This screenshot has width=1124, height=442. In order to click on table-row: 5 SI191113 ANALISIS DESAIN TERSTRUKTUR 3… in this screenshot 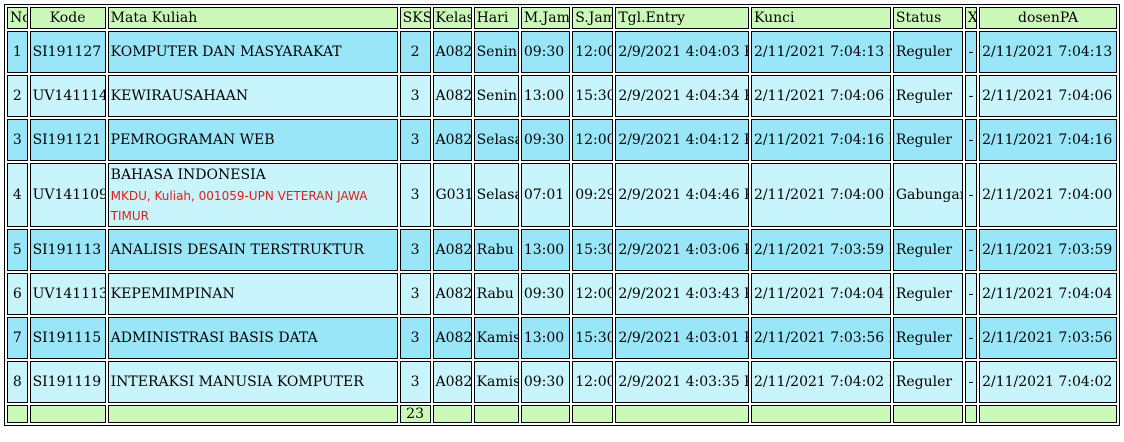, I will do `click(562, 250)`.